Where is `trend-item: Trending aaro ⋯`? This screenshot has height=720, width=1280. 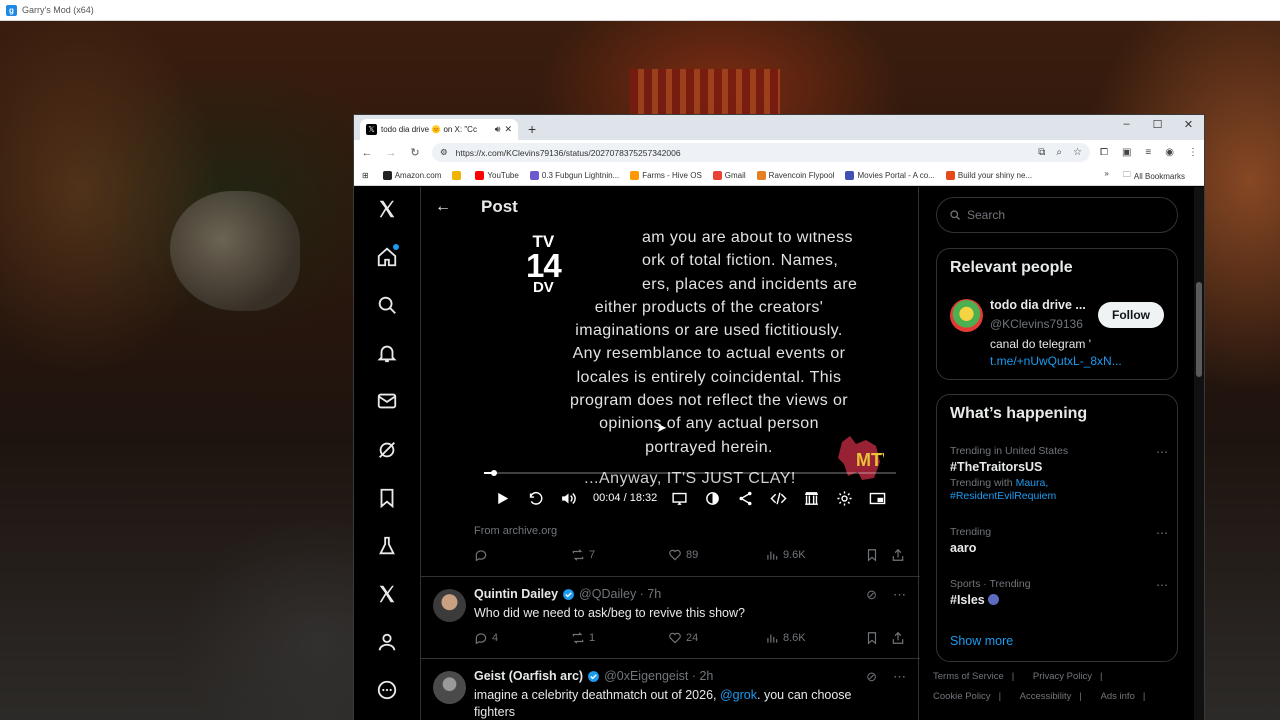 trend-item: Trending aaro ⋯ is located at coordinates (1059, 540).